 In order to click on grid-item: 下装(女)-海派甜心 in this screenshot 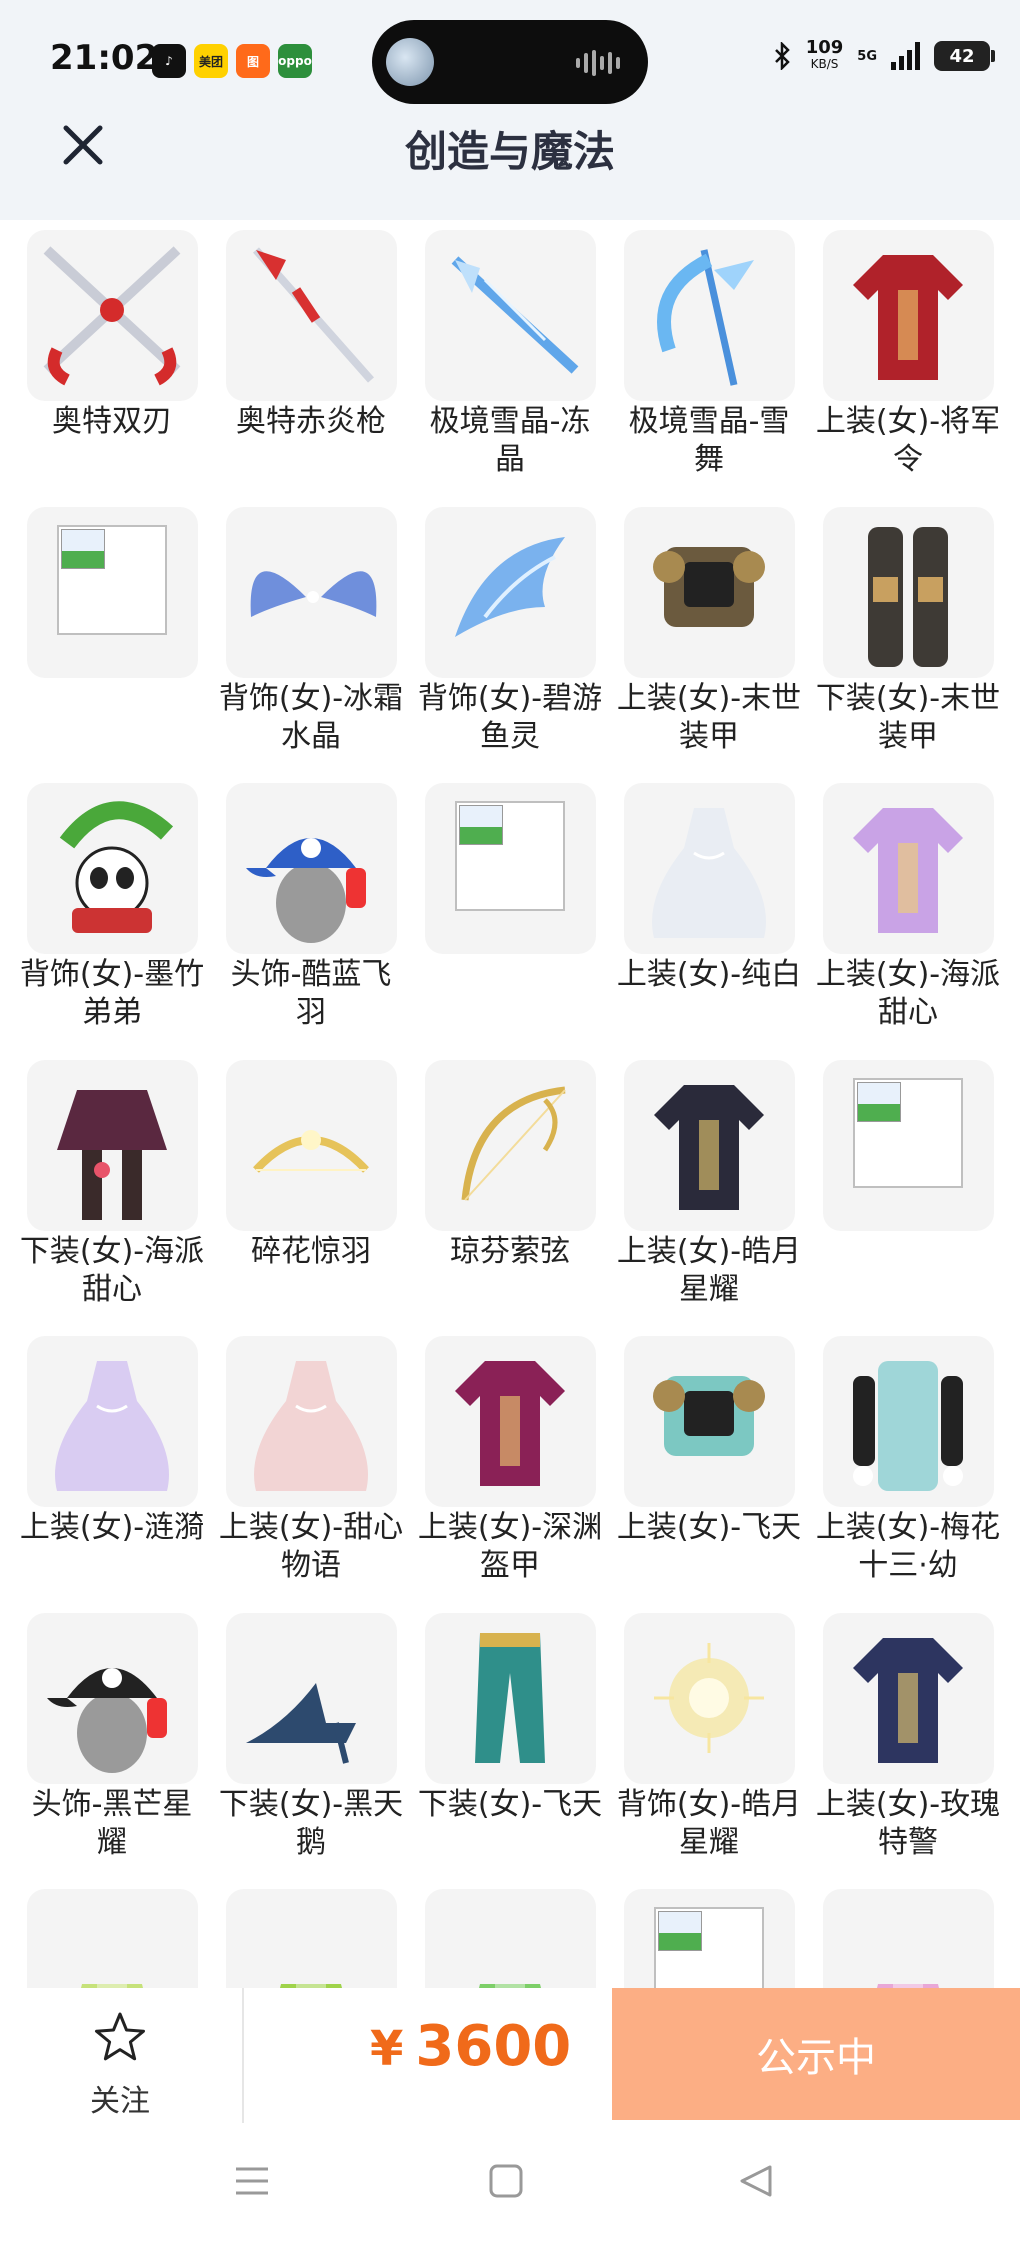, I will do `click(112, 1184)`.